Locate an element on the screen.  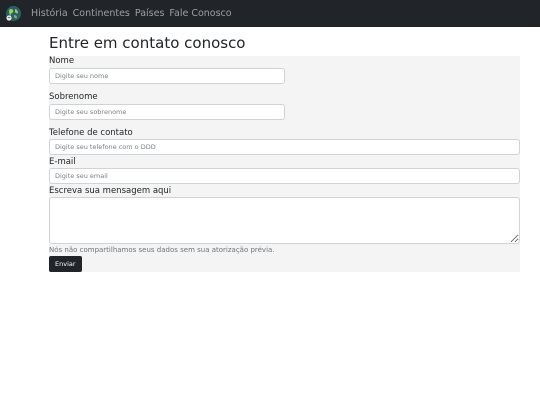
top-navbar: História Continentes Países Fale Conosco is located at coordinates (270, 13).